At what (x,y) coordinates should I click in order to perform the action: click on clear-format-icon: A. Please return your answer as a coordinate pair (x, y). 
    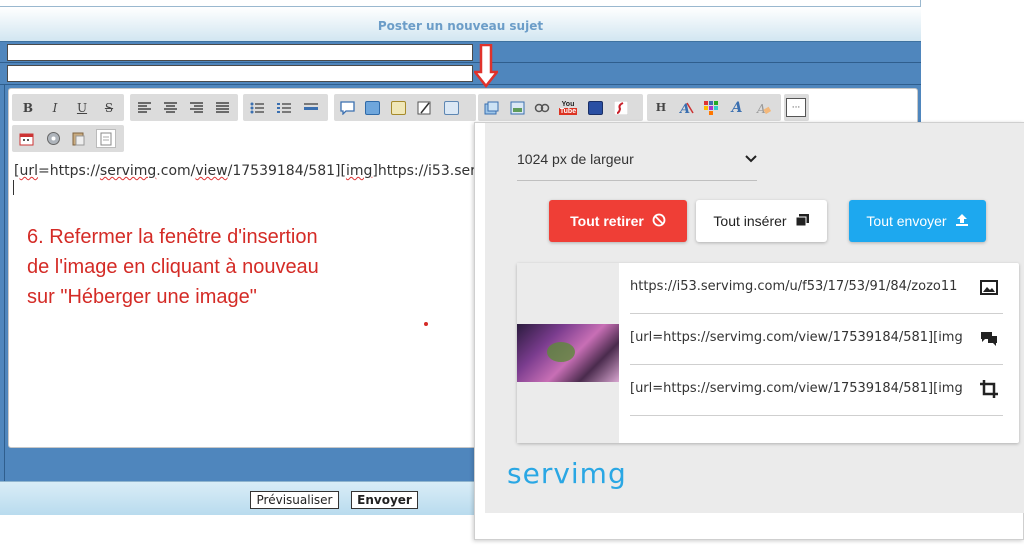
    Looking at the image, I should click on (763, 107).